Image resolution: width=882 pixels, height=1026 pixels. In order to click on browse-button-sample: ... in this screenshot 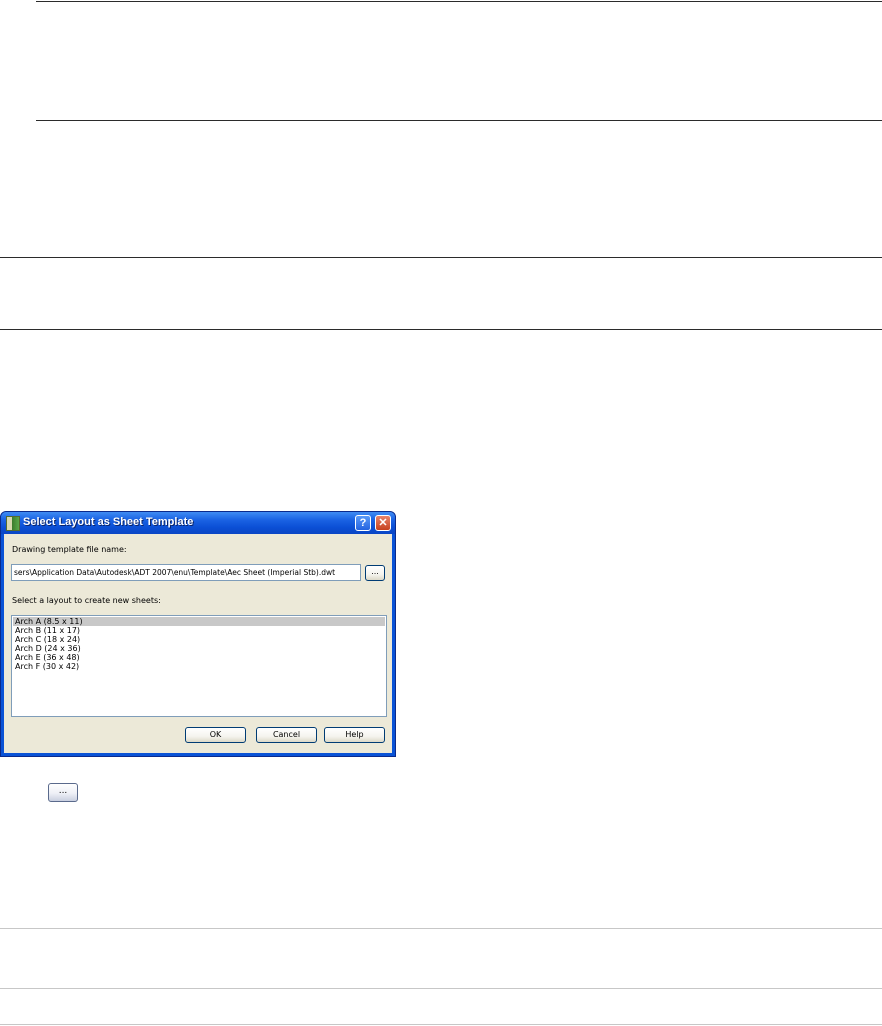, I will do `click(63, 792)`.